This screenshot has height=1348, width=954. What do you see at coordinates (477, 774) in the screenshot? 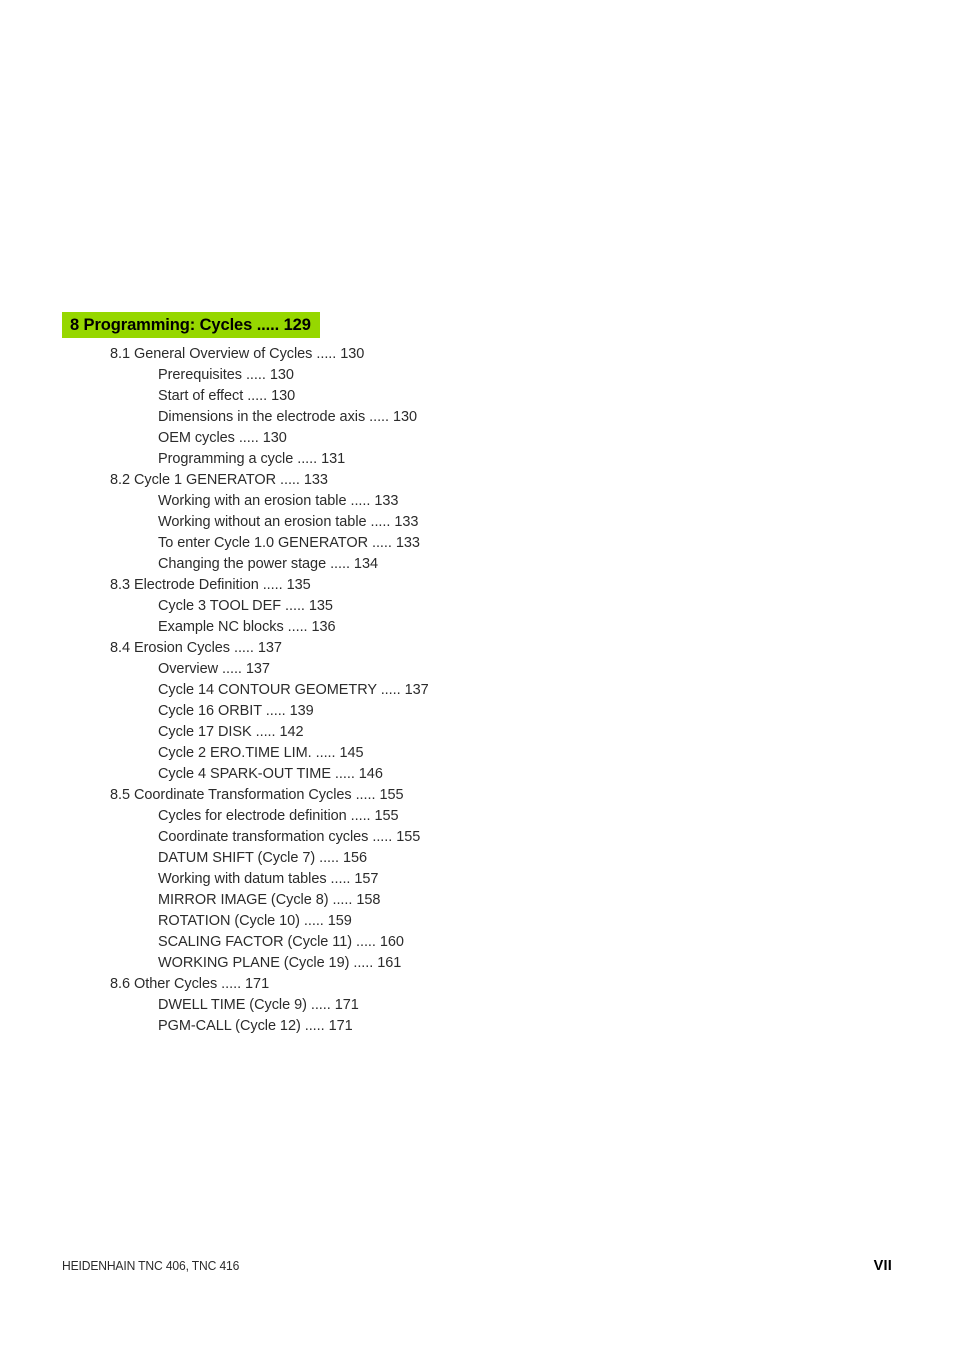
I see `toc-entry: Cycle 4 SPARK-OUT TIME ..... 146` at bounding box center [477, 774].